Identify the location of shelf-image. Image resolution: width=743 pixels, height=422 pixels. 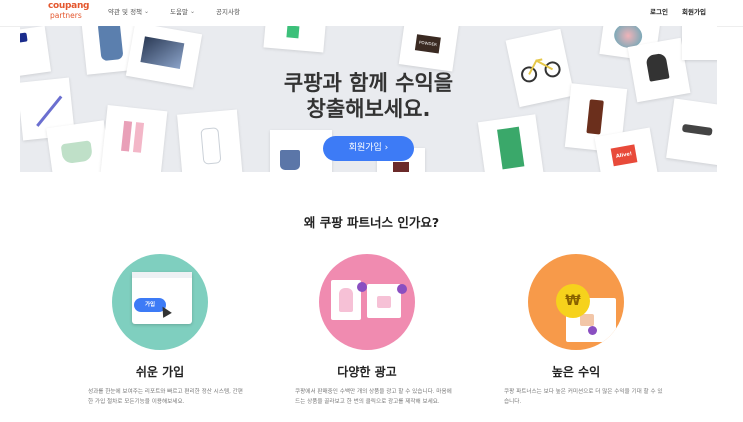
(511, 148).